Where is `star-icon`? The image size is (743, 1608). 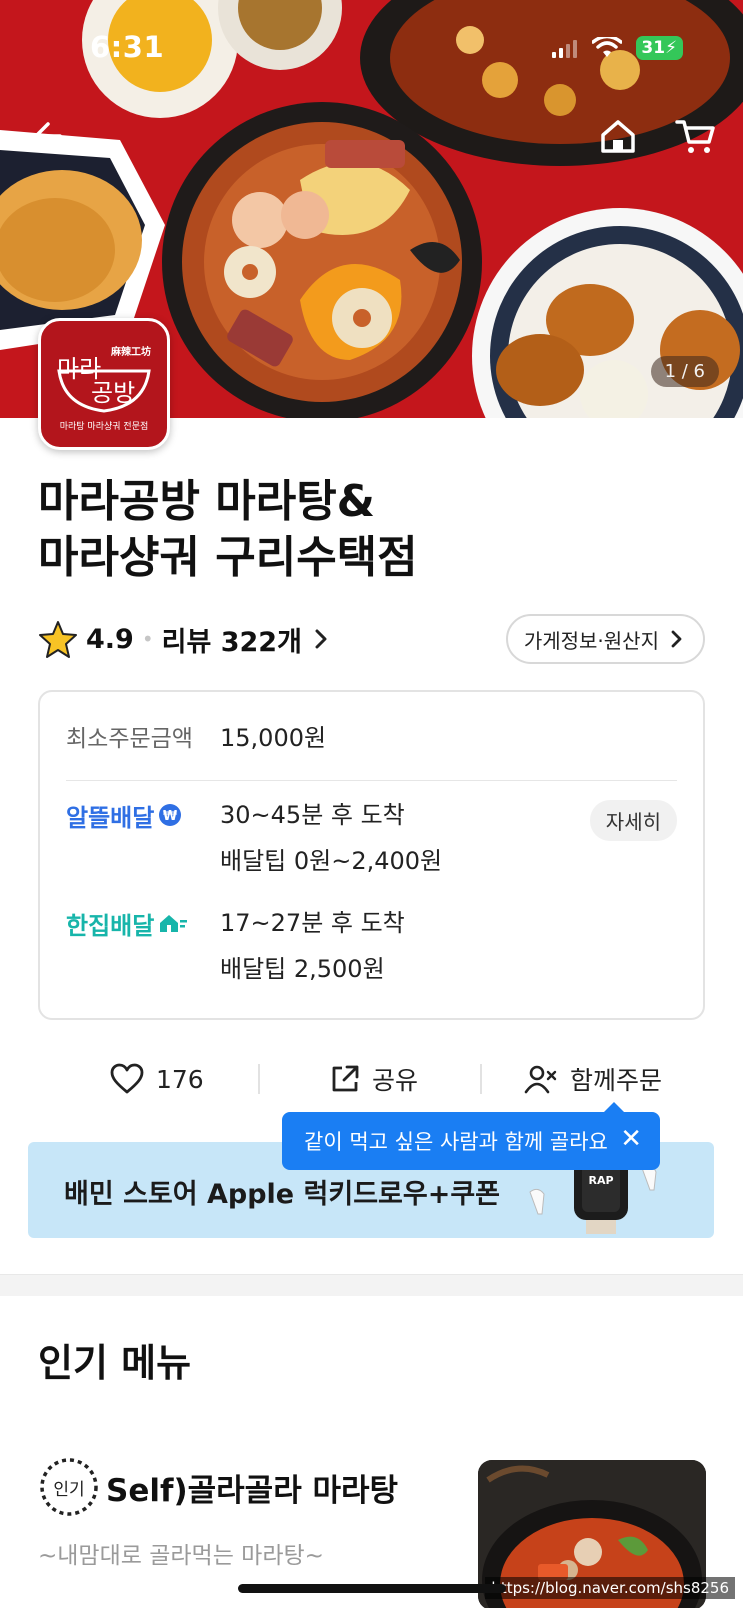
star-icon is located at coordinates (58, 639).